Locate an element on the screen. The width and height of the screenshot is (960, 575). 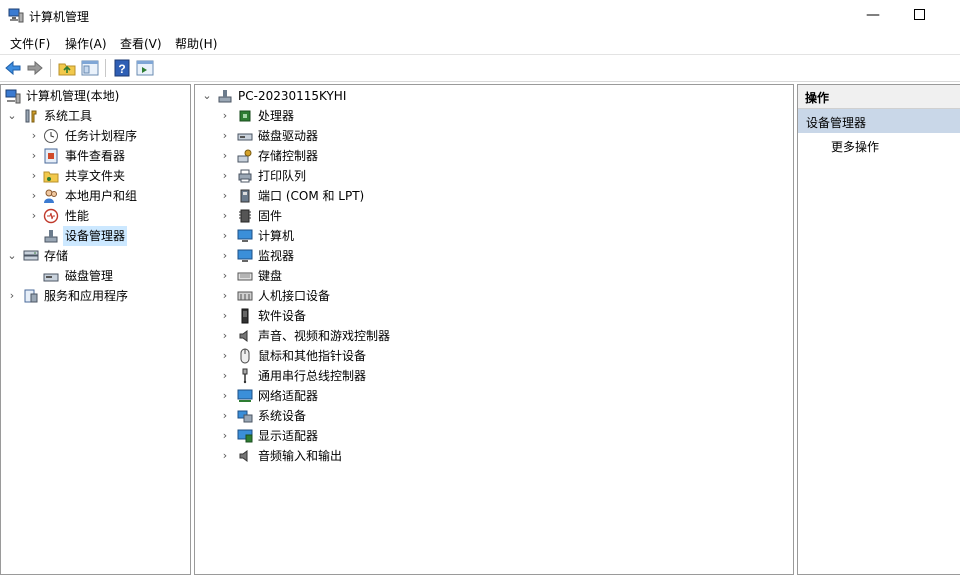
maximize-button is located at coordinates (919, 16).